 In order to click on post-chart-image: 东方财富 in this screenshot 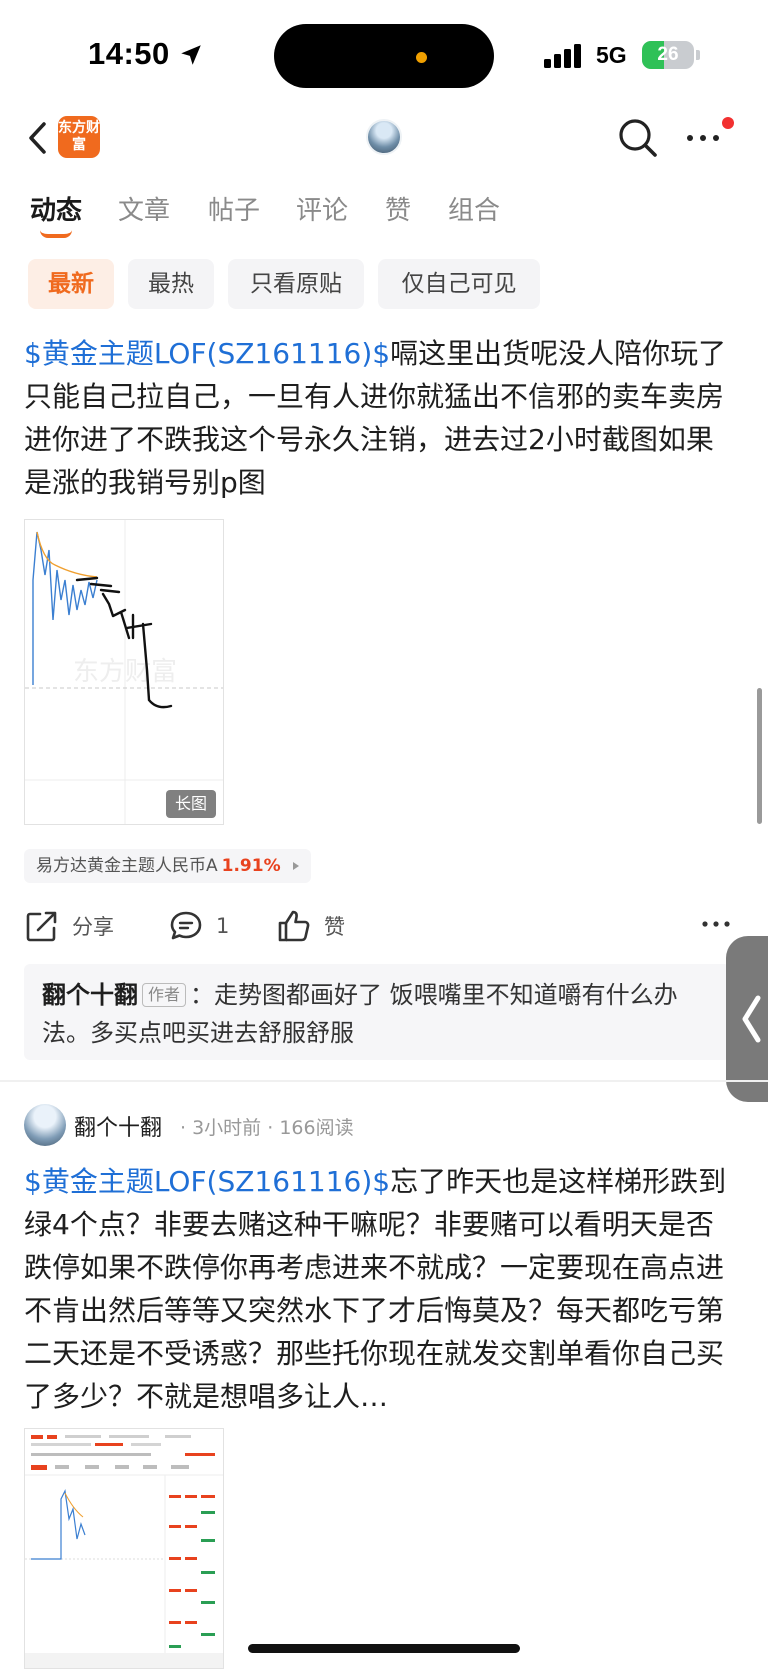, I will do `click(124, 672)`.